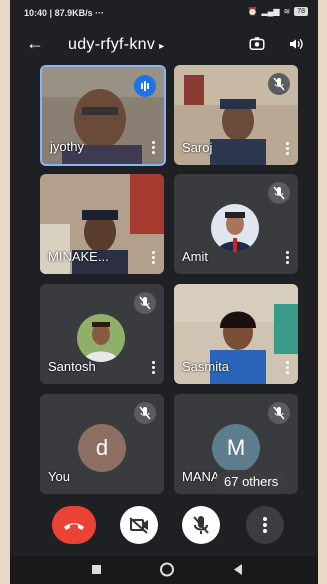 This screenshot has width=327, height=584. What do you see at coordinates (35, 43) in the screenshot?
I see `back-arrow-icon: ←` at bounding box center [35, 43].